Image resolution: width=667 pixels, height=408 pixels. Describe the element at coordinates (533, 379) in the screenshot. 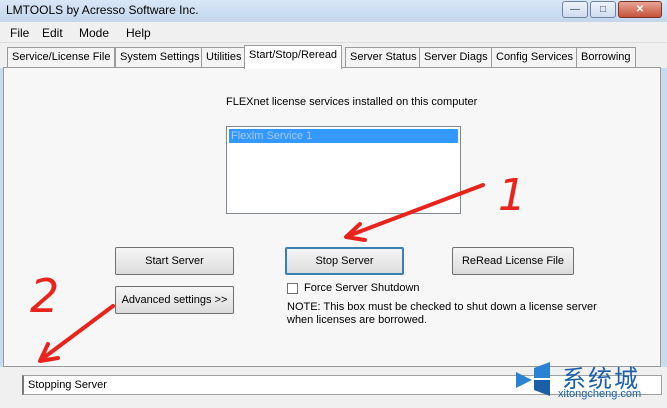

I see `windows-logo-icon` at that location.